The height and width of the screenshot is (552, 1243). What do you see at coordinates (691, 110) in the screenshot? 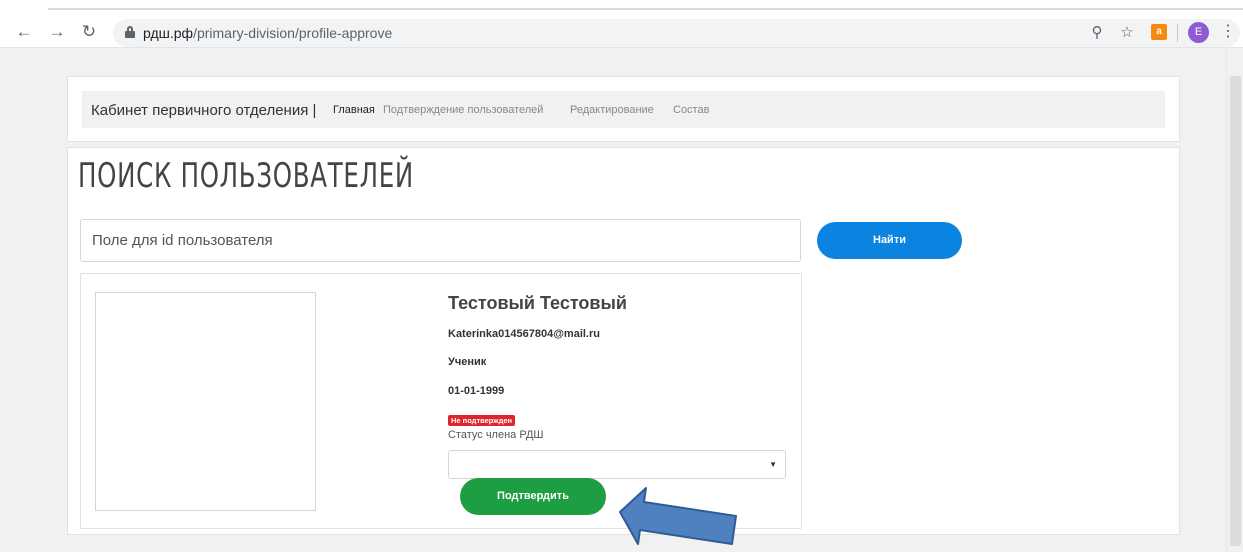
I see `menu-link-members: Состав` at bounding box center [691, 110].